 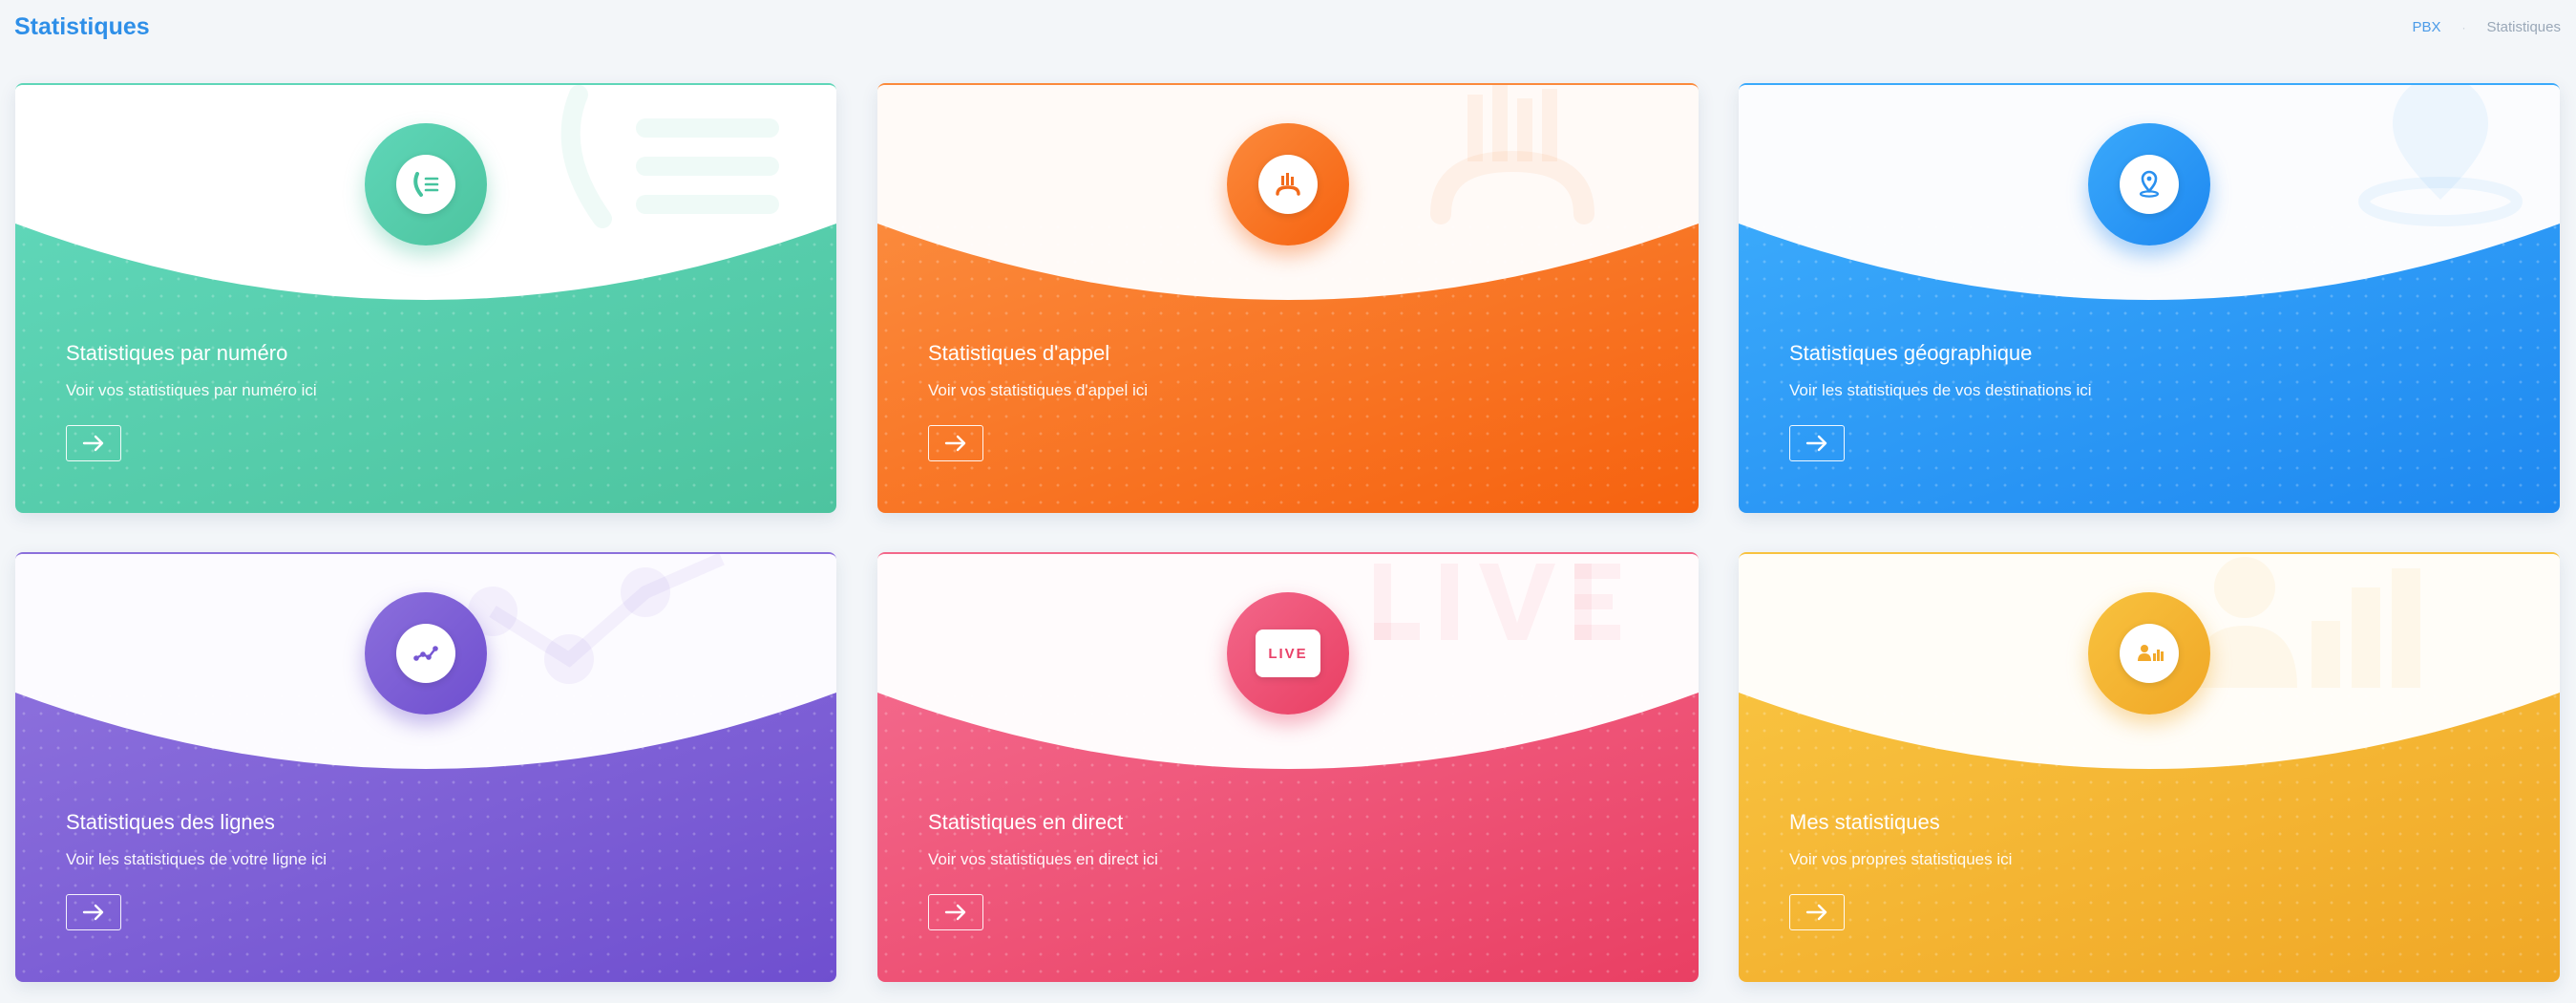 I want to click on phone-chart-icon, so click(x=1288, y=184).